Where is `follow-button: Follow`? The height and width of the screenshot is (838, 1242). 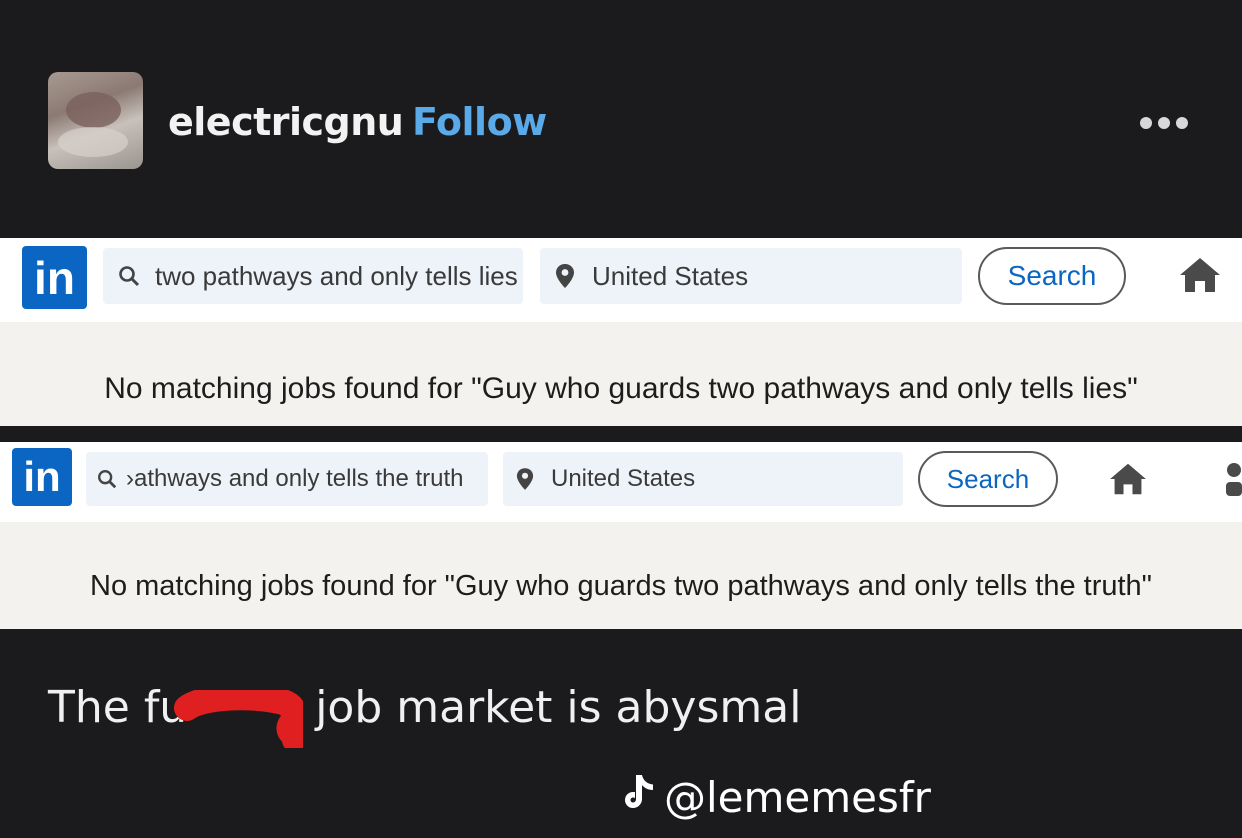 follow-button: Follow is located at coordinates (479, 122).